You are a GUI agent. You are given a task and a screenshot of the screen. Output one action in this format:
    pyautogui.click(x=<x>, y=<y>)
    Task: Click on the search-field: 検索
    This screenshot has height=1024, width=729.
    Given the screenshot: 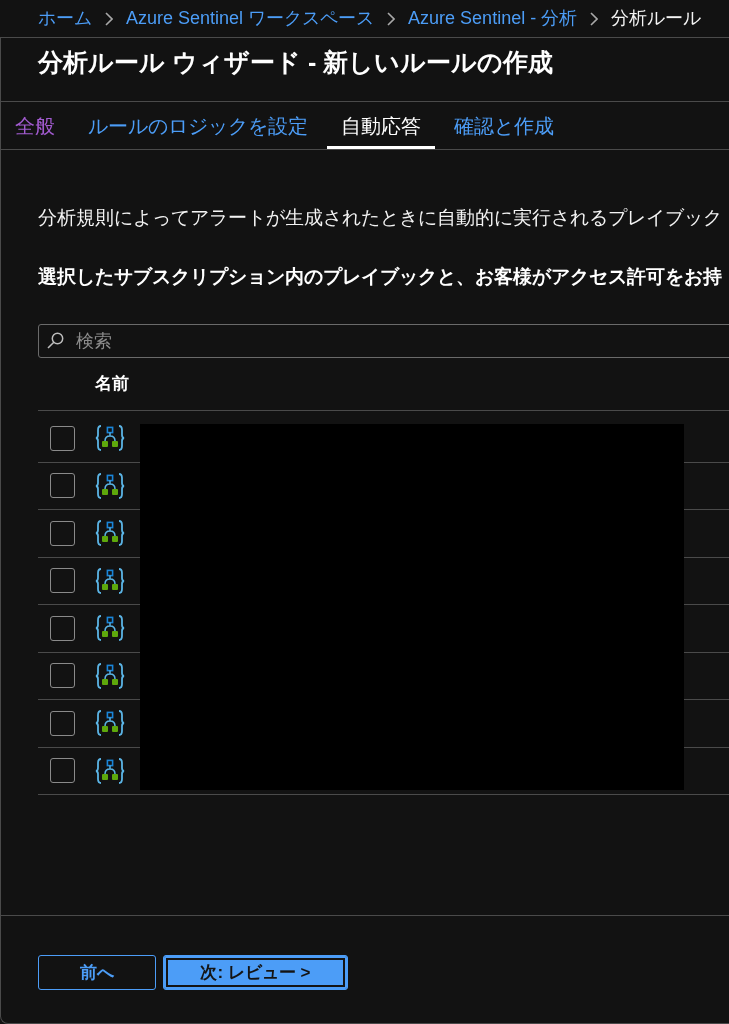 What is the action you would take?
    pyautogui.click(x=383, y=341)
    